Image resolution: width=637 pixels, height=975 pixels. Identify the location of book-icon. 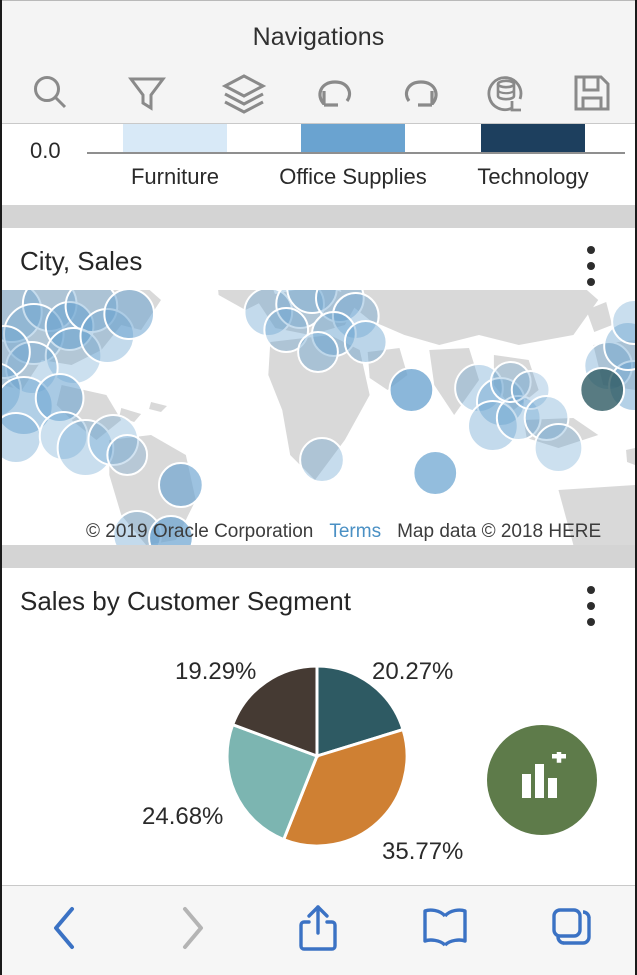
(445, 930).